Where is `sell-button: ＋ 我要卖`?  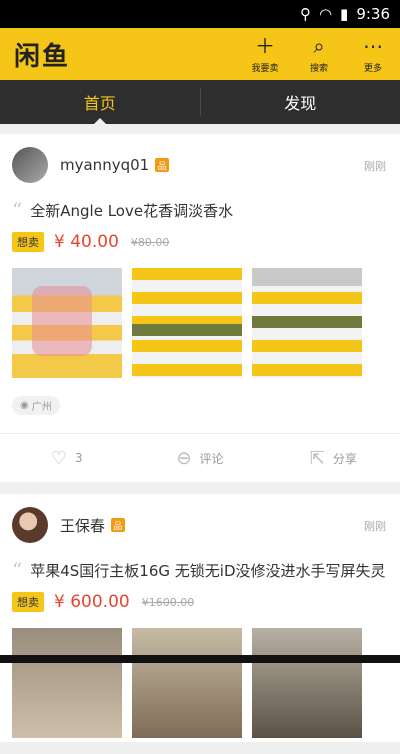
sell-button: ＋ 我要卖 is located at coordinates (265, 54).